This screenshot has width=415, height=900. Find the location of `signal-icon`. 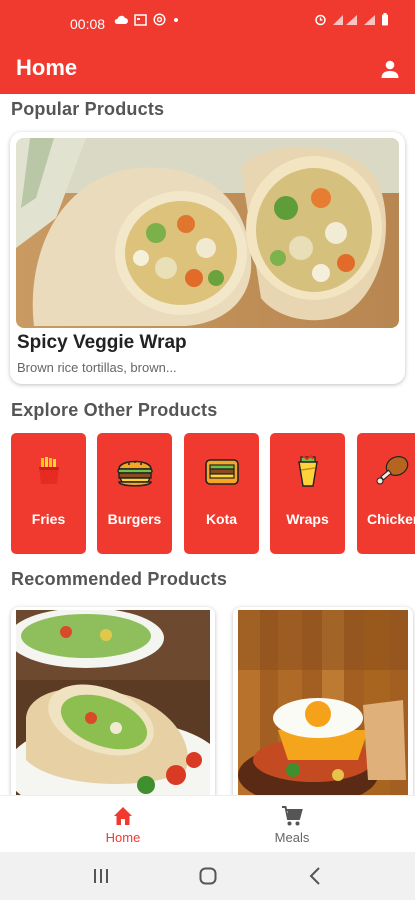

signal-icon is located at coordinates (345, 19).